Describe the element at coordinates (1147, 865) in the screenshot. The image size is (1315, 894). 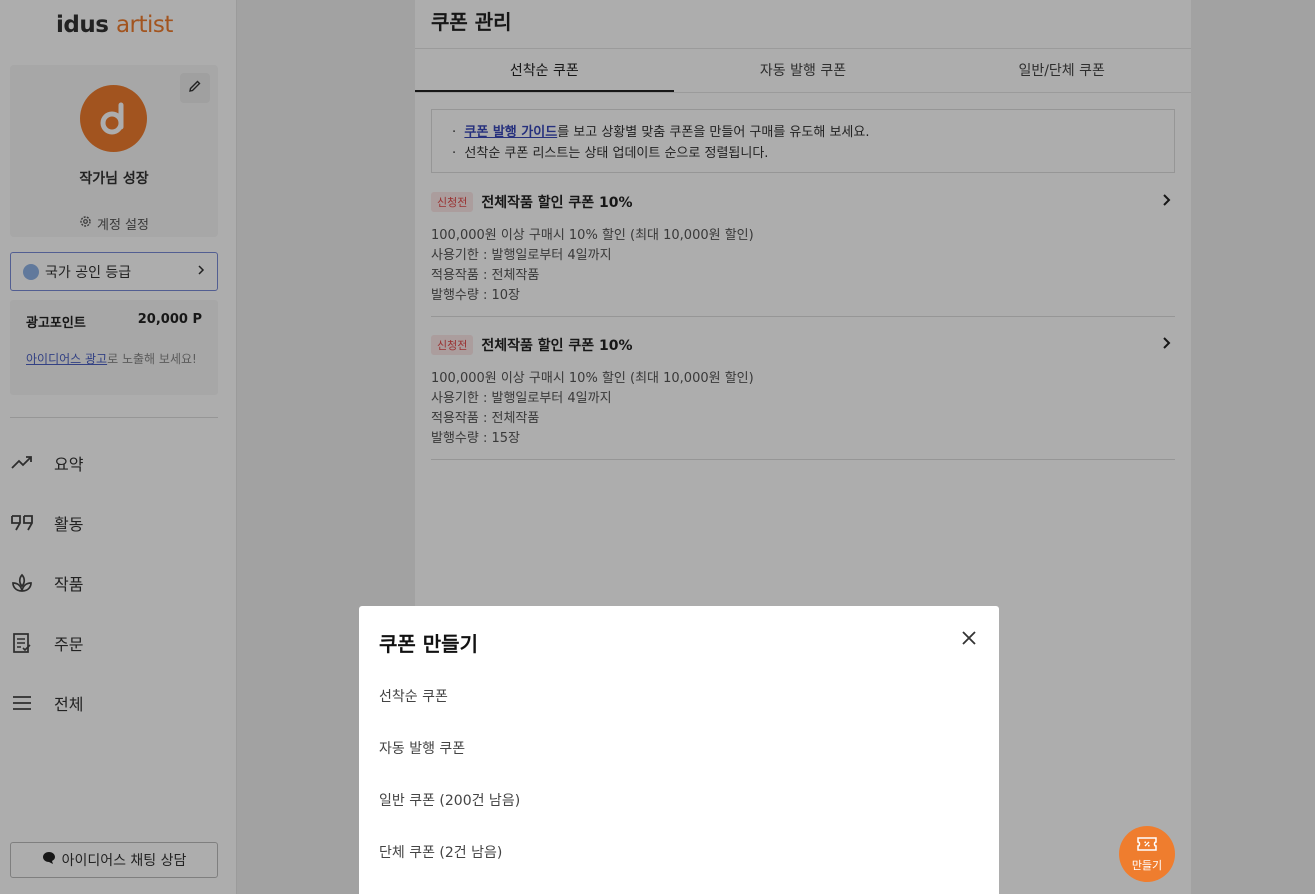
I see `fab-label: 만들기` at that location.